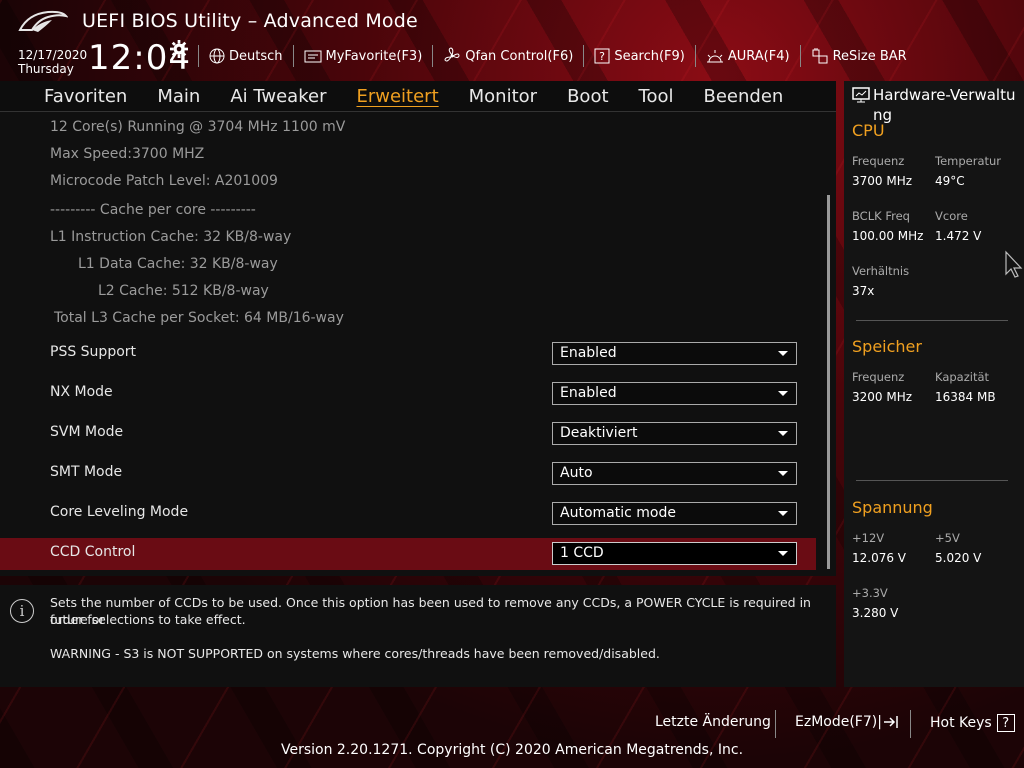 This screenshot has height=768, width=1024. What do you see at coordinates (968, 161) in the screenshot?
I see `cpu-temp-label: Temperatur` at bounding box center [968, 161].